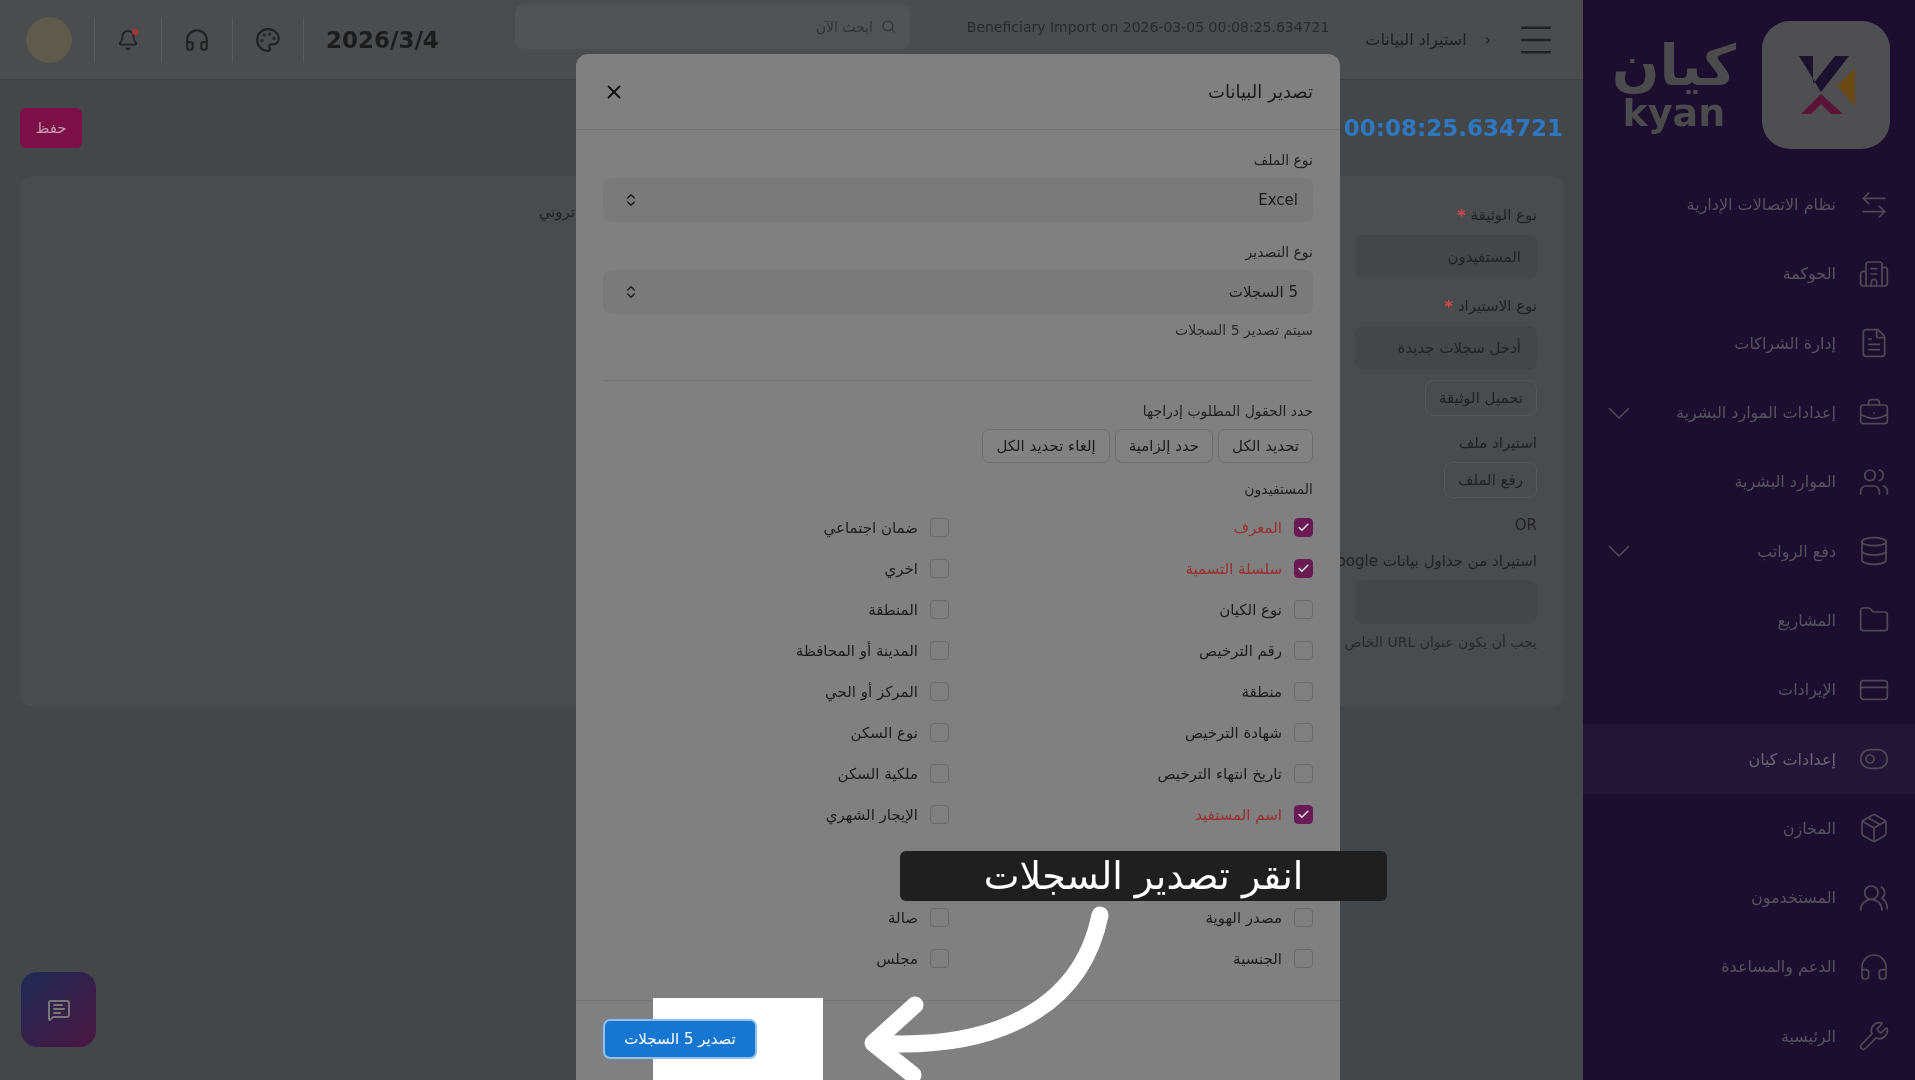 This screenshot has height=1080, width=1915. Describe the element at coordinates (1749, 482) in the screenshot. I see `sidebar-item: الموارد البشرية` at that location.